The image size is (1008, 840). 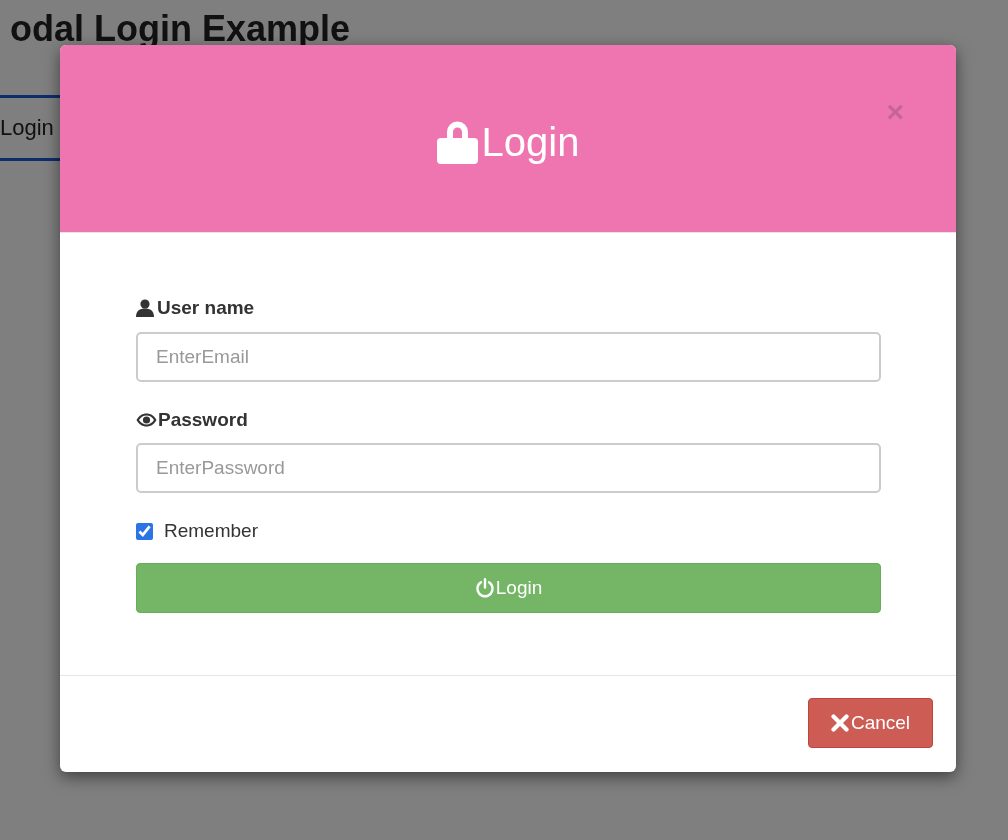 What do you see at coordinates (144, 531) in the screenshot?
I see `remember-checkbox` at bounding box center [144, 531].